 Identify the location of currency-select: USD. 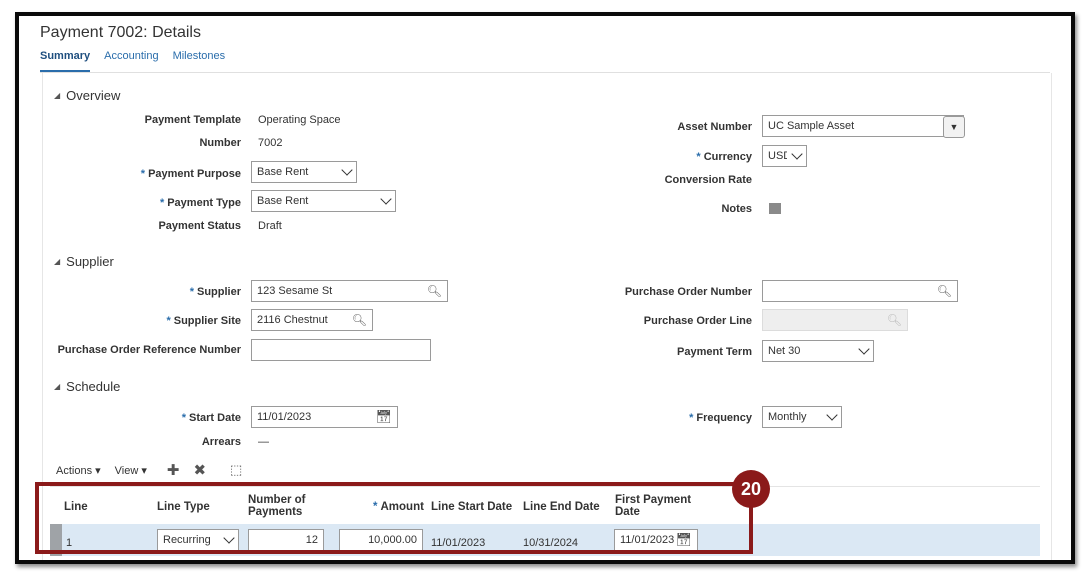
(784, 156).